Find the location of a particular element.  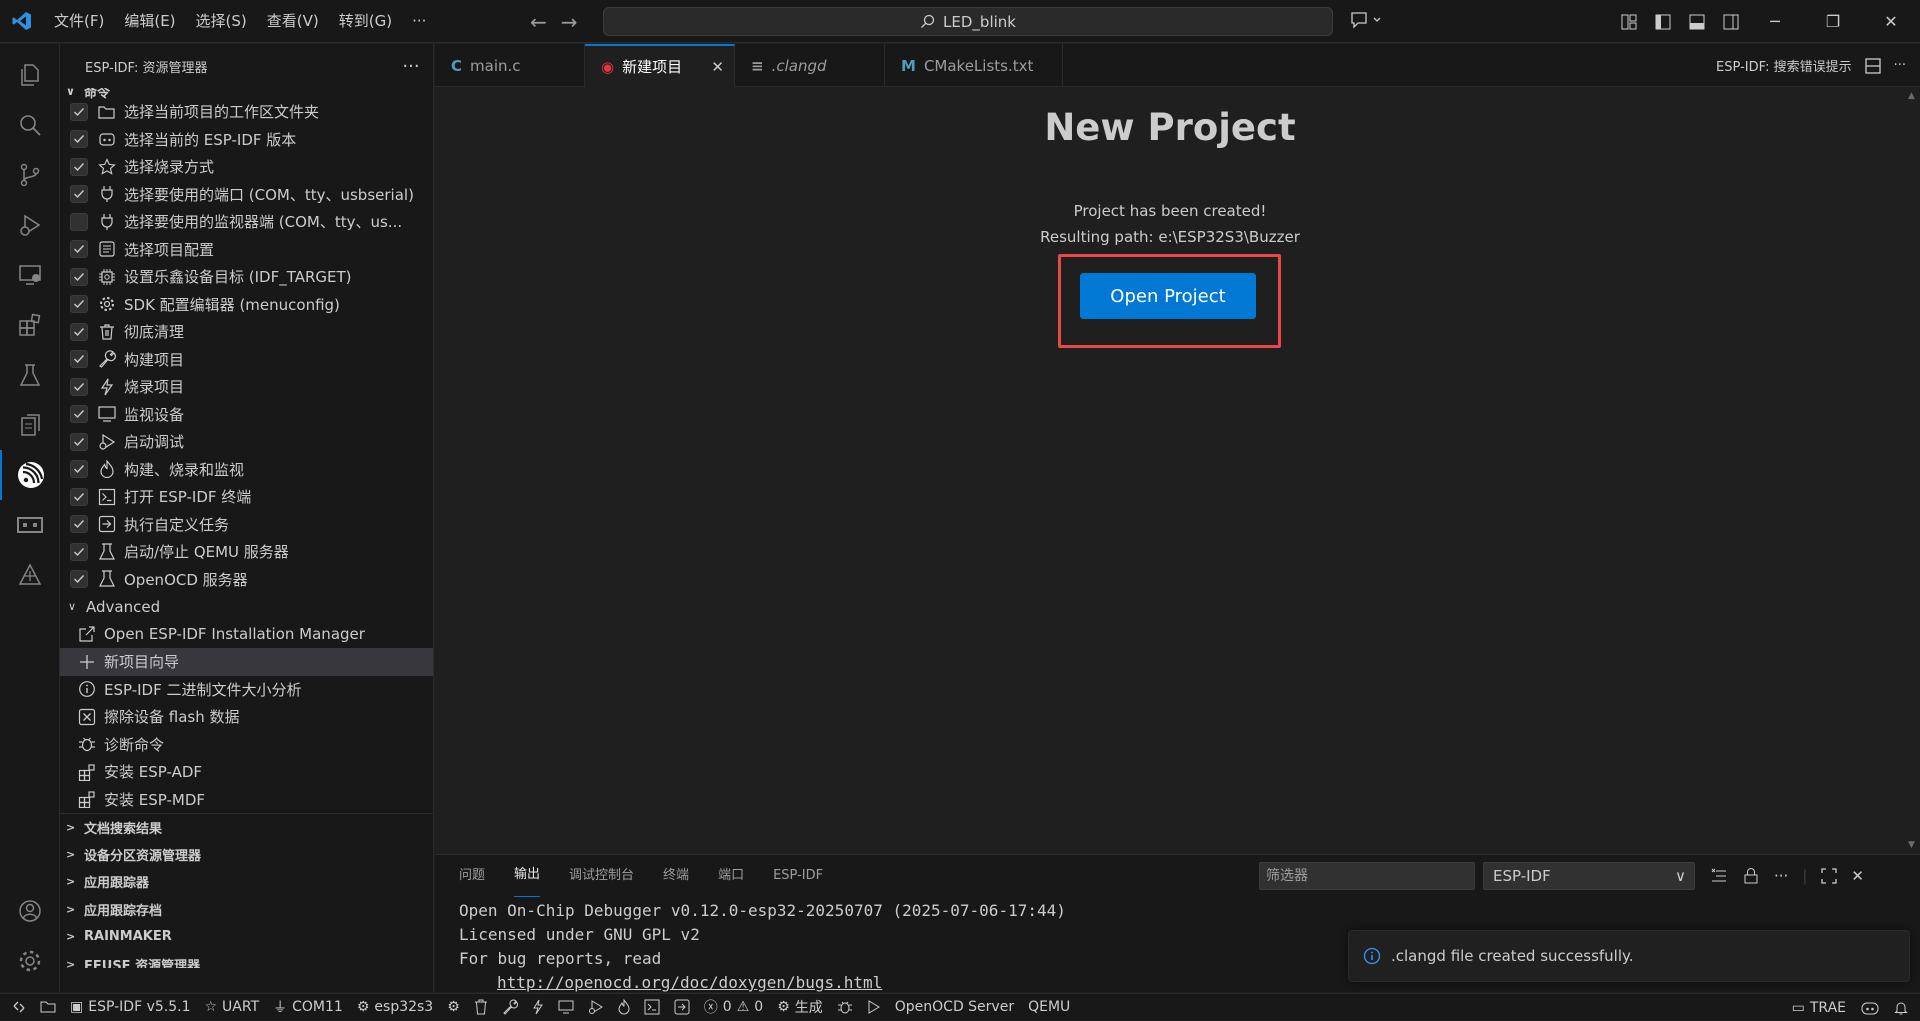

problems-indicator: ⓧ 0 ⚠ 0 is located at coordinates (733, 1007).